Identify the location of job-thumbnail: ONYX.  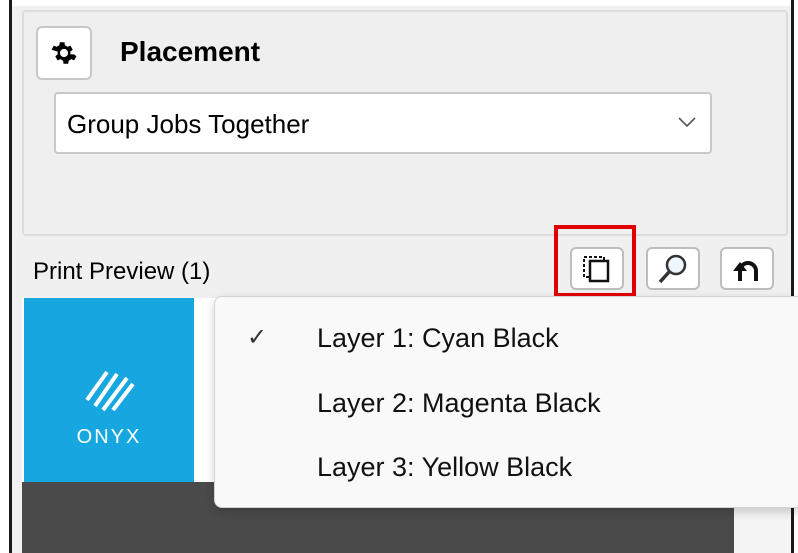
(109, 390).